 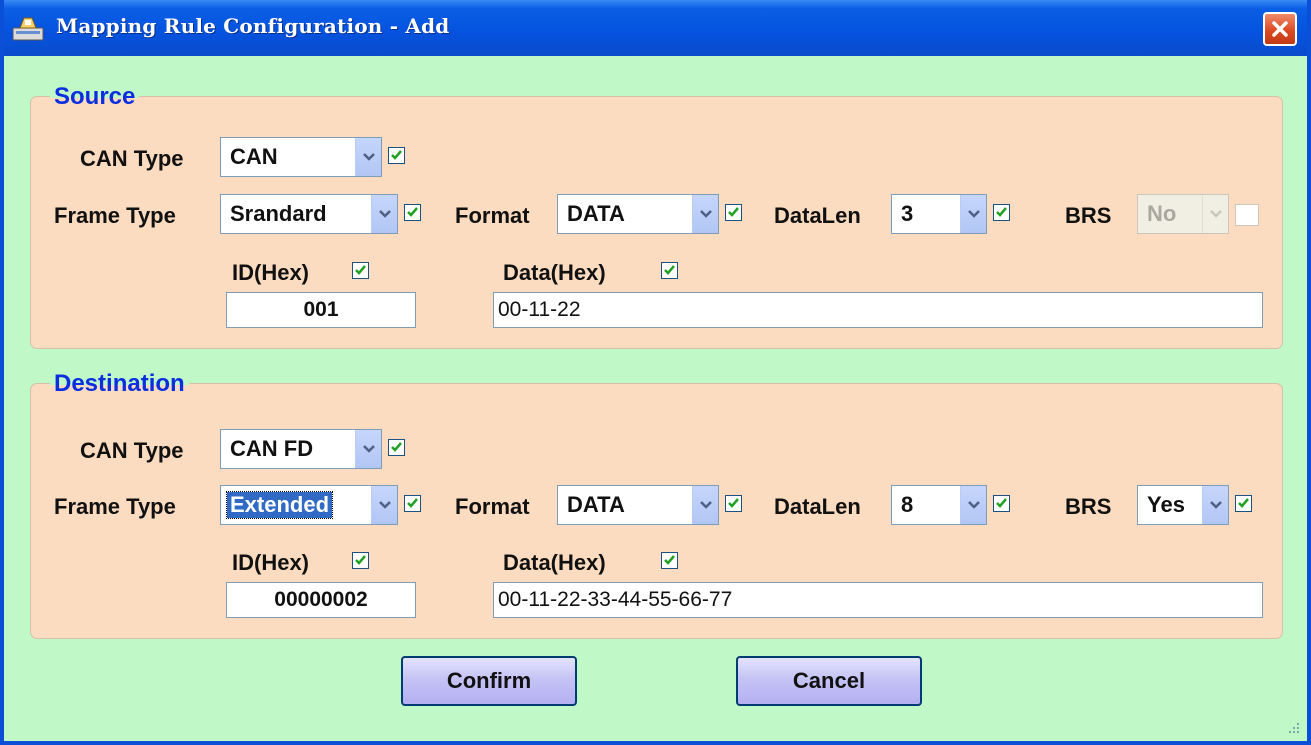 I want to click on source-id-checkbox, so click(x=360, y=270).